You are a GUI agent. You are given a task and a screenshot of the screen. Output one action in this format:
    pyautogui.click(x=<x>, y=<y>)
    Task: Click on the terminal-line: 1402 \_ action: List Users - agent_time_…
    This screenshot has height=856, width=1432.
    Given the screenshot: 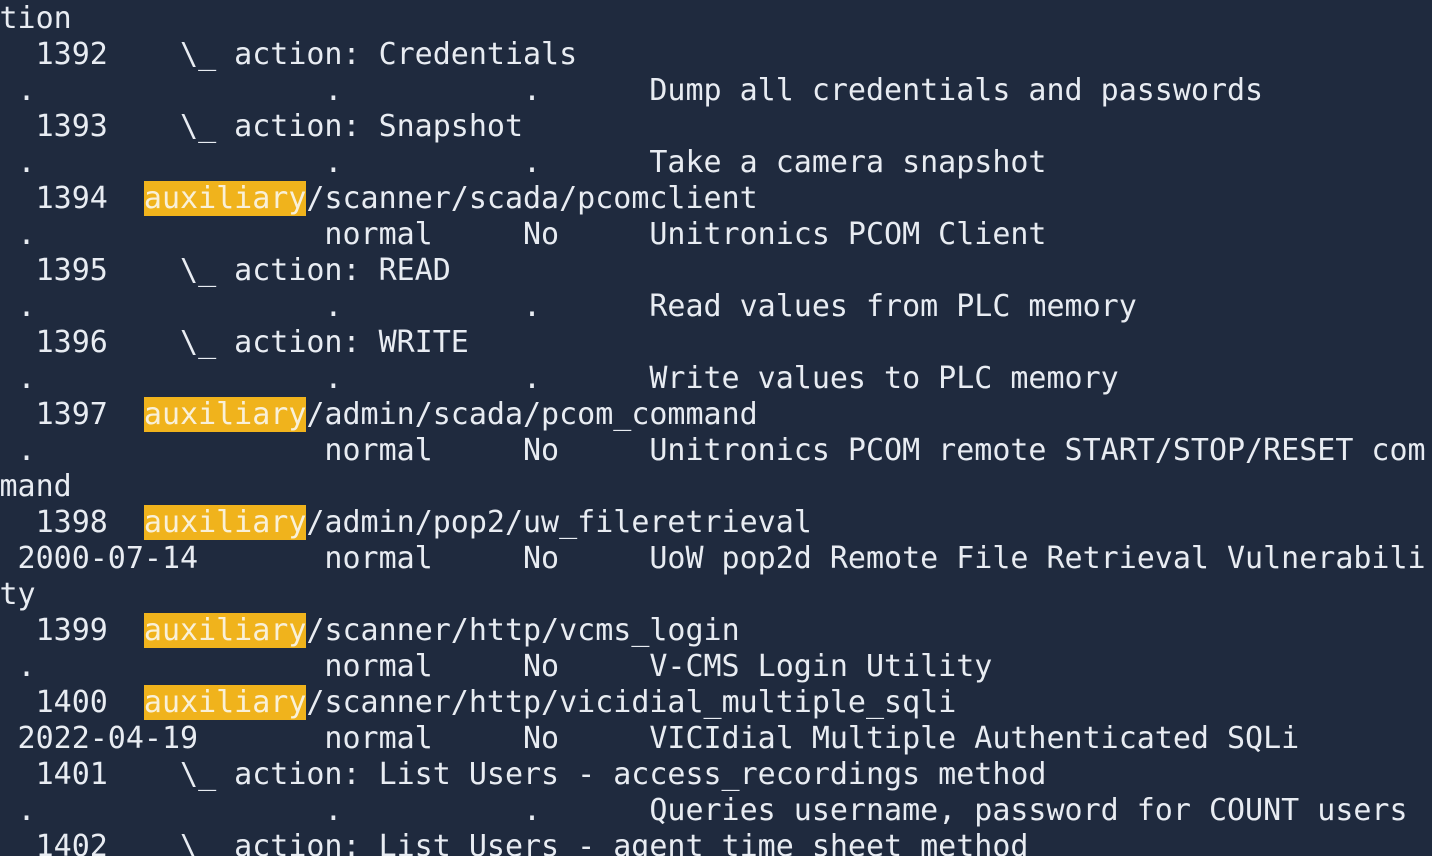 What is the action you would take?
    pyautogui.click(x=514, y=842)
    